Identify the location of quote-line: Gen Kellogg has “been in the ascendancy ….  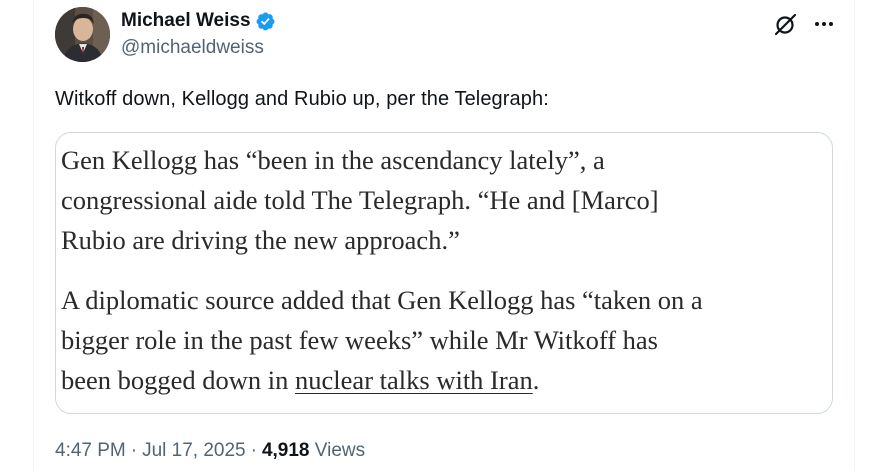
(333, 160).